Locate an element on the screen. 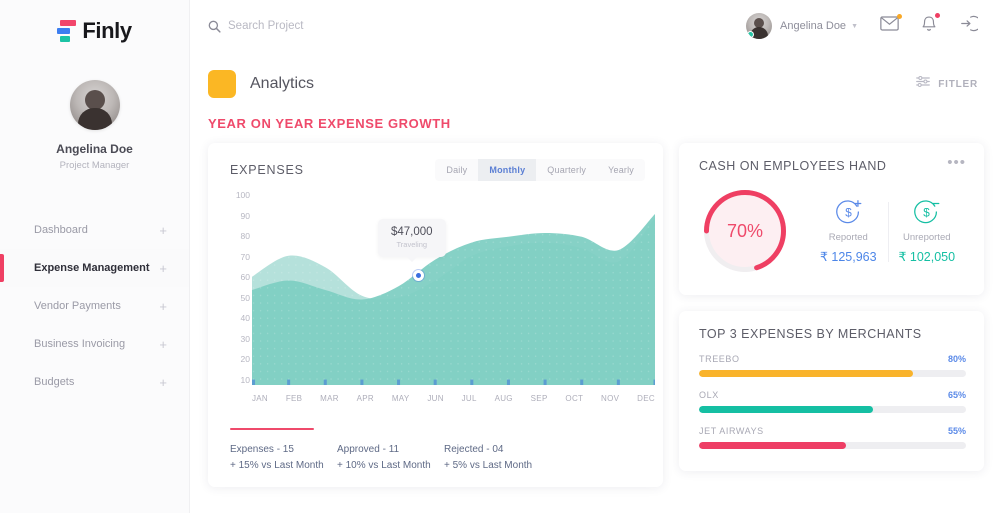  logout-icon is located at coordinates (970, 26).